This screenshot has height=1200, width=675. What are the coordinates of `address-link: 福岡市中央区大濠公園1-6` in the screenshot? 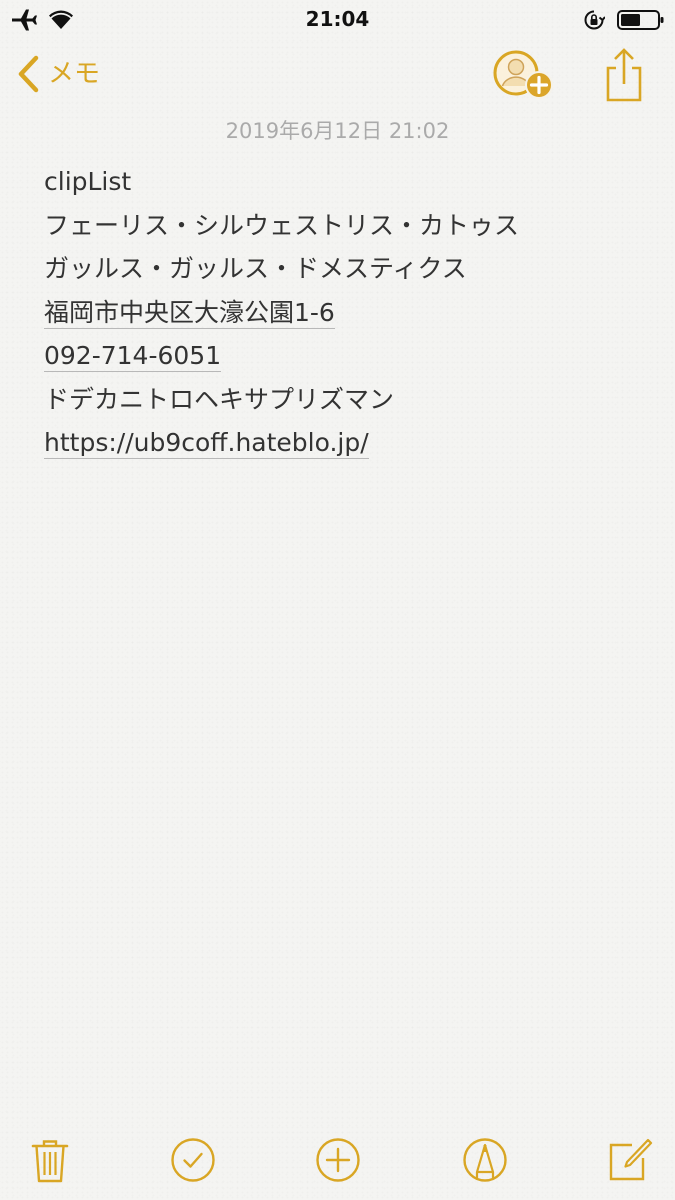 It's located at (189, 313).